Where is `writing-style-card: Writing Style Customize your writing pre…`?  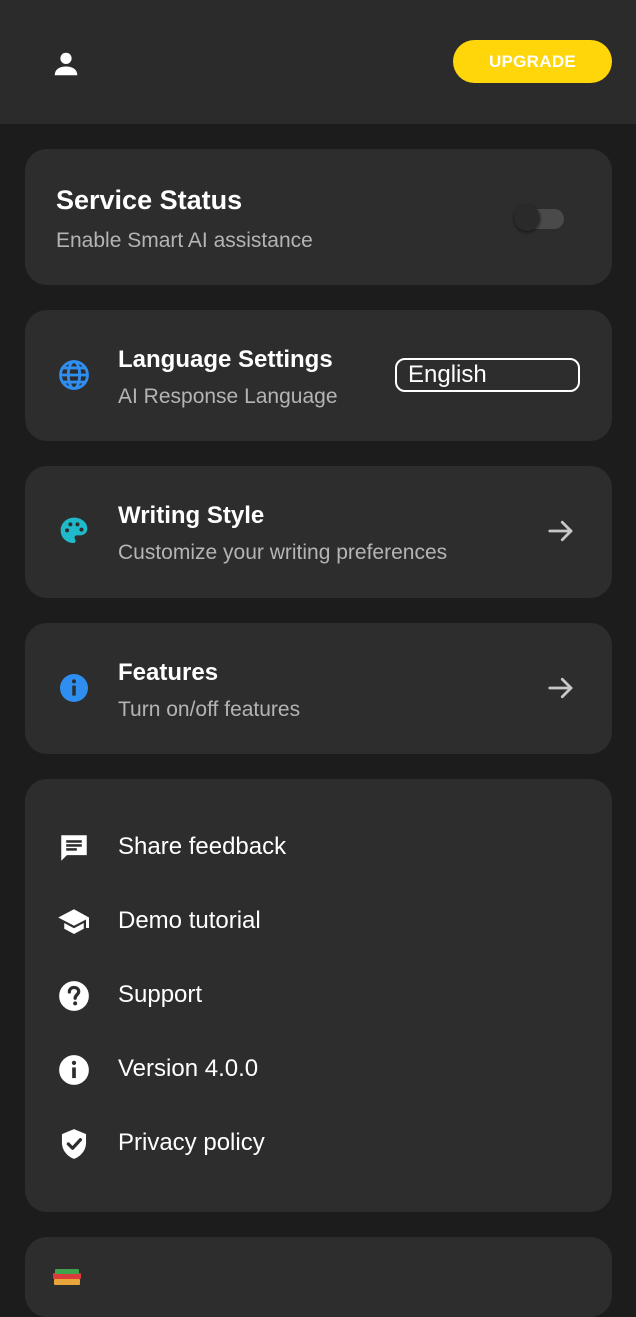 writing-style-card: Writing Style Customize your writing pre… is located at coordinates (318, 532).